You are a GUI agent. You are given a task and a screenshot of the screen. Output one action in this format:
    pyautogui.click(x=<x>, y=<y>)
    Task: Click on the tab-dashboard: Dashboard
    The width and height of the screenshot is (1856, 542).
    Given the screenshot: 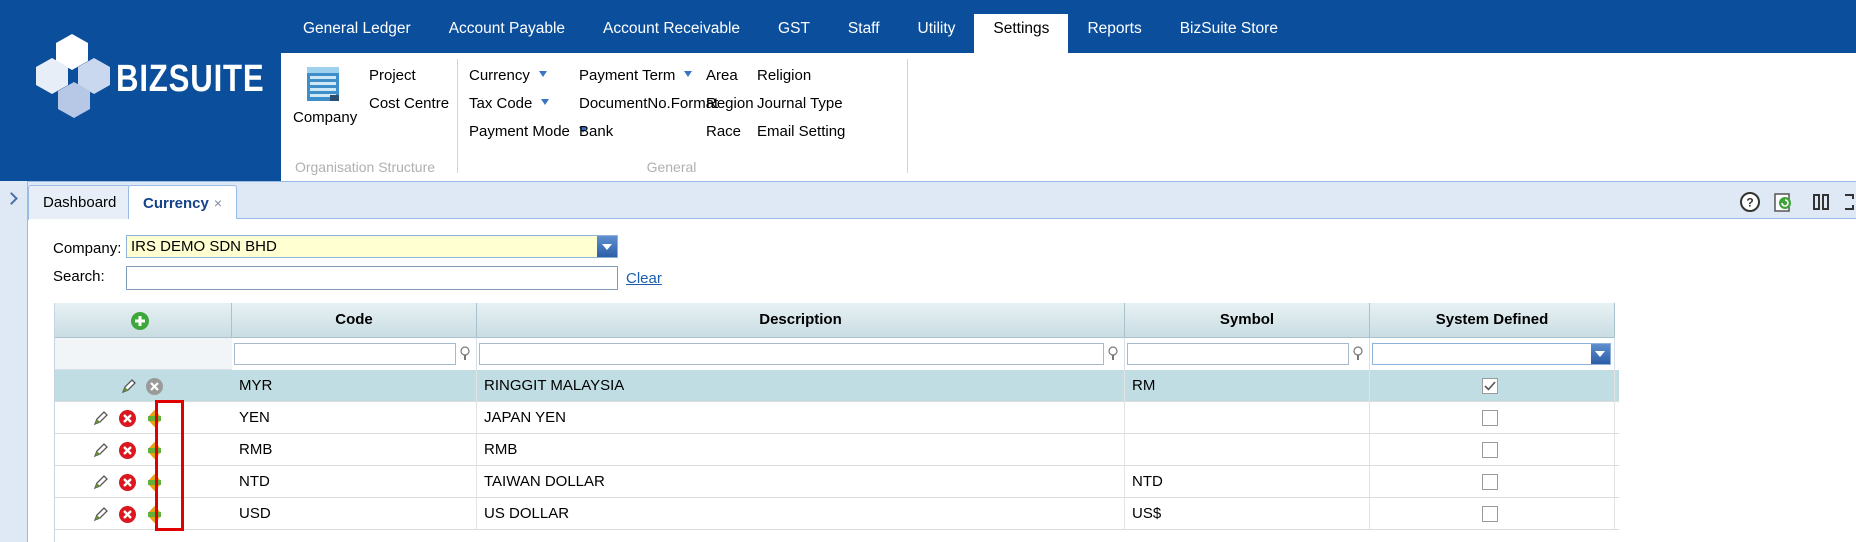 What is the action you would take?
    pyautogui.click(x=80, y=202)
    